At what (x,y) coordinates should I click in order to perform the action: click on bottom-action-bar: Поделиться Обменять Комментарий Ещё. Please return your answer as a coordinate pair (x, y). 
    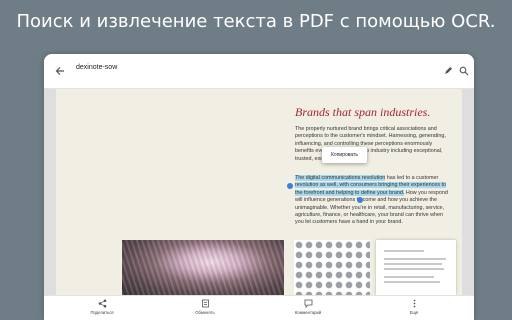
    Looking at the image, I should click on (259, 307).